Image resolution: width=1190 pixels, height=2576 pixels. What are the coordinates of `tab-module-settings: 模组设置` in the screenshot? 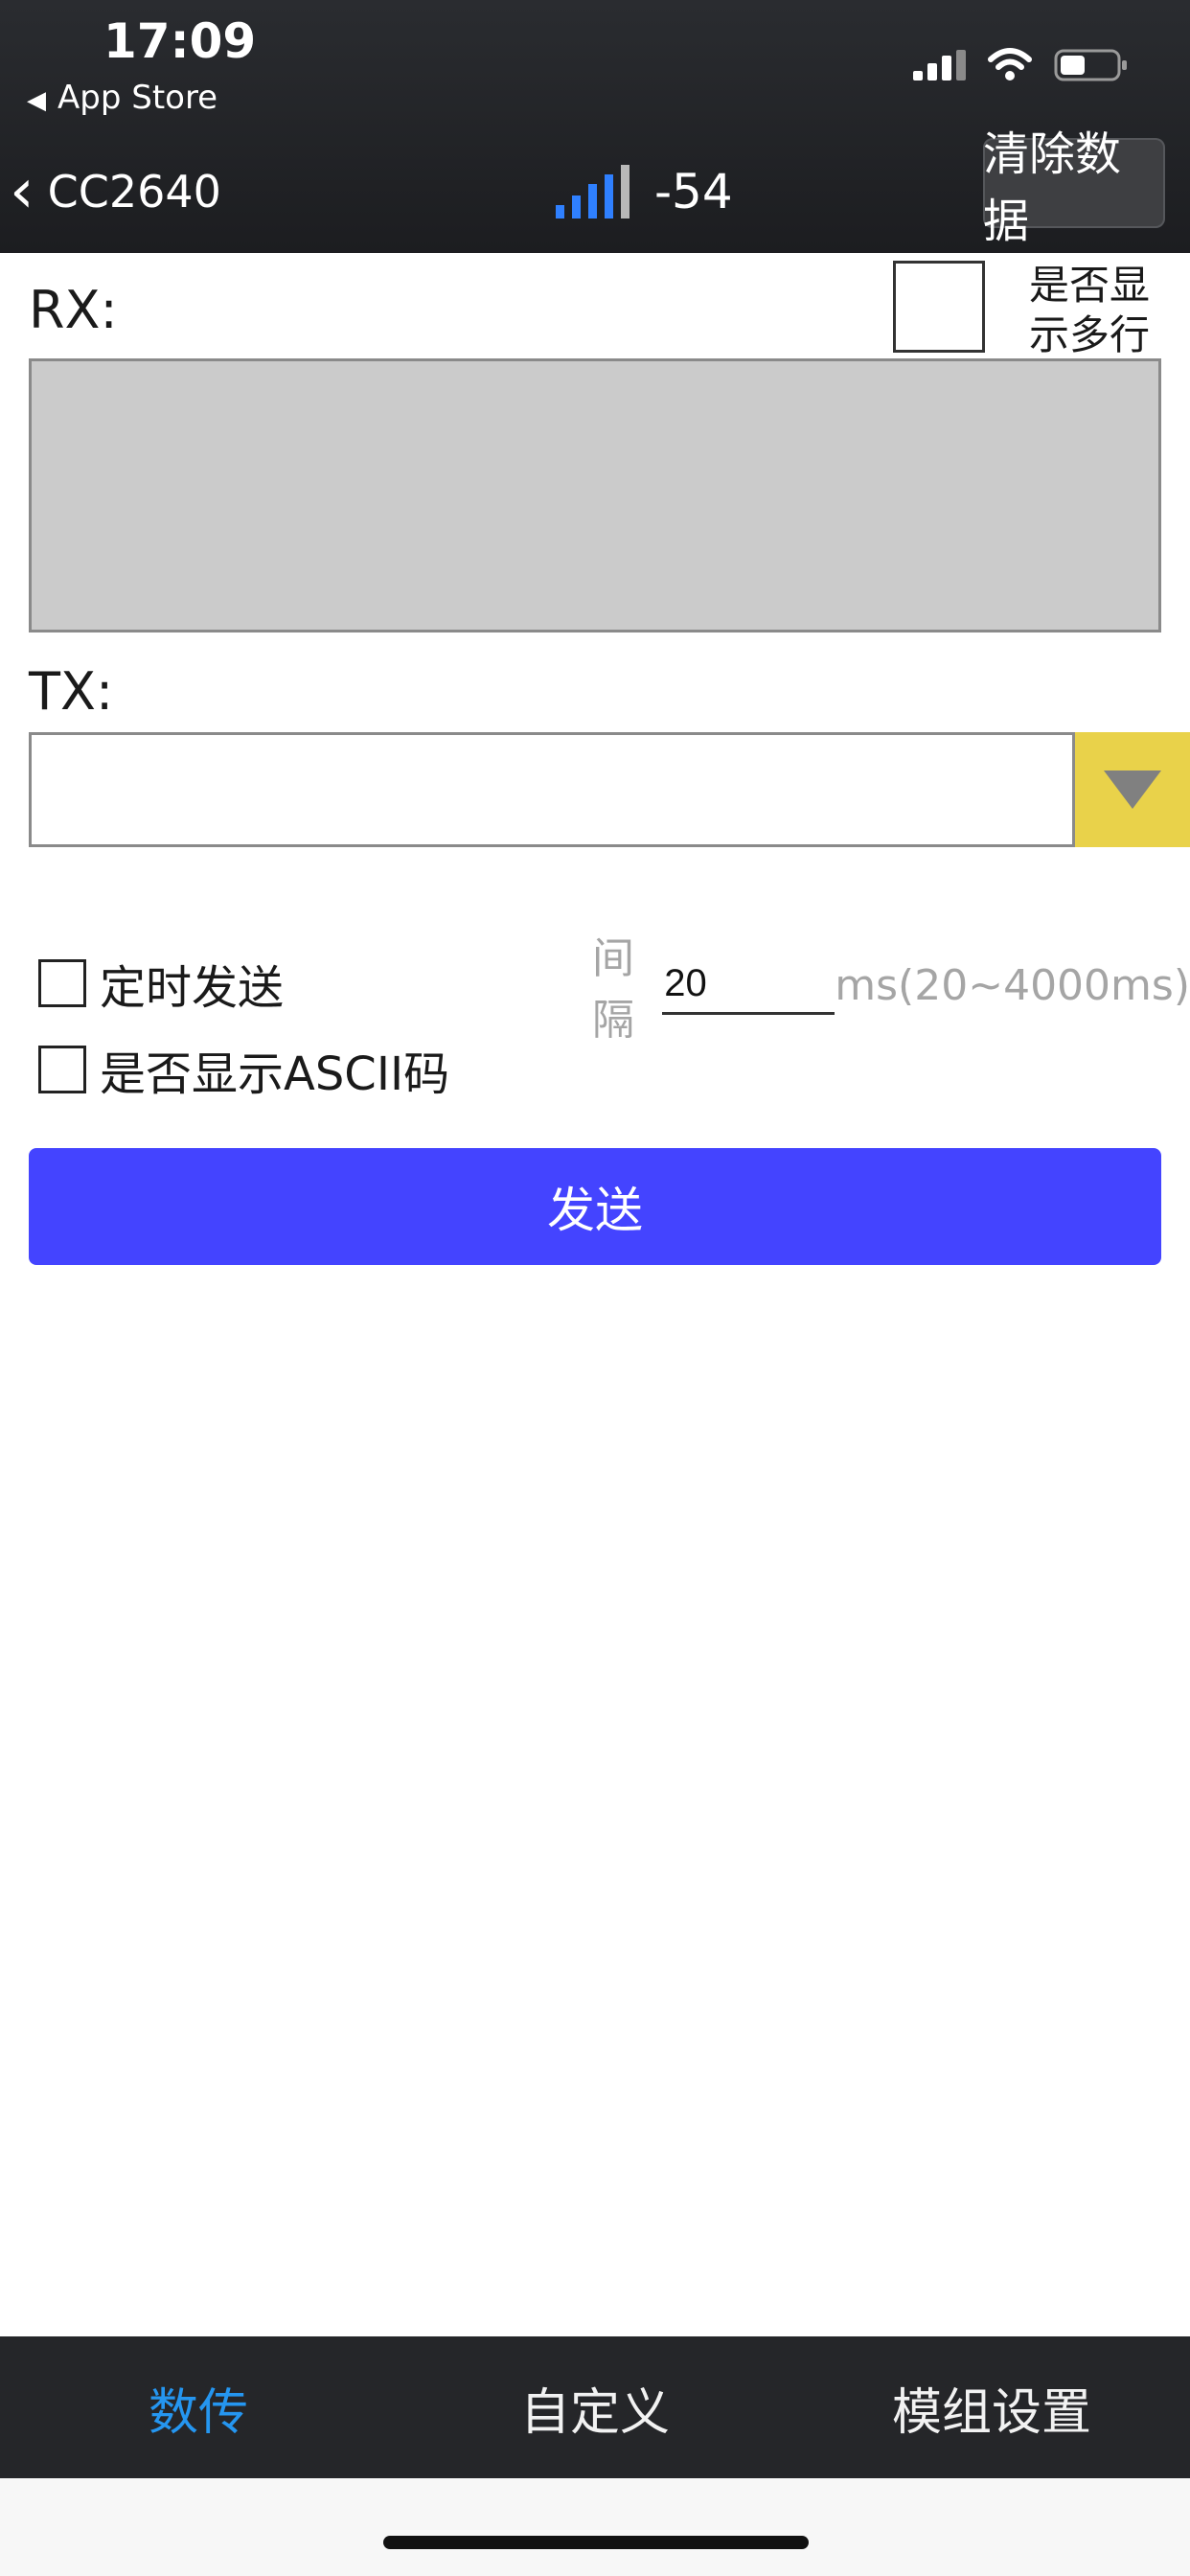 It's located at (991, 2407).